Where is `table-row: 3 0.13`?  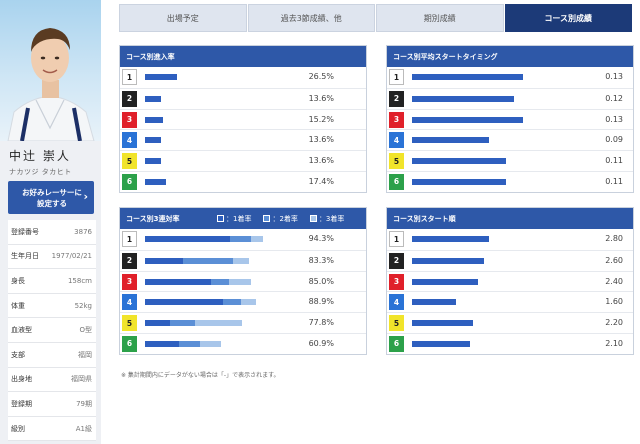
table-row: 3 0.13 is located at coordinates (510, 119).